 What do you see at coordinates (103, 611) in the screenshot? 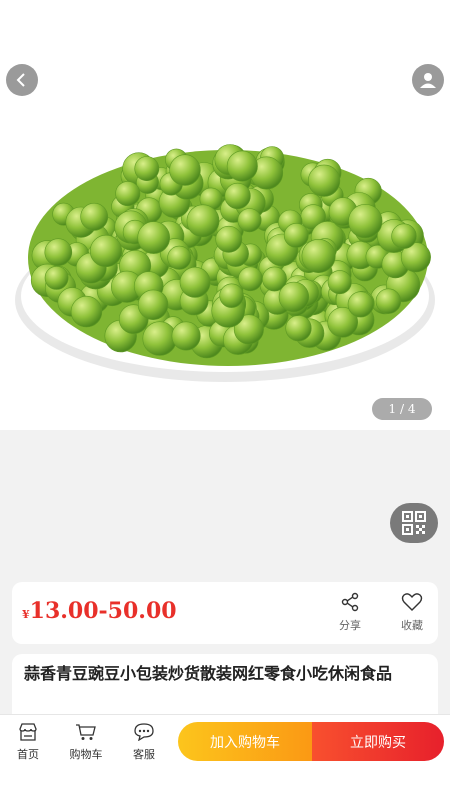
I see `price-range: 13.00-50.00` at bounding box center [103, 611].